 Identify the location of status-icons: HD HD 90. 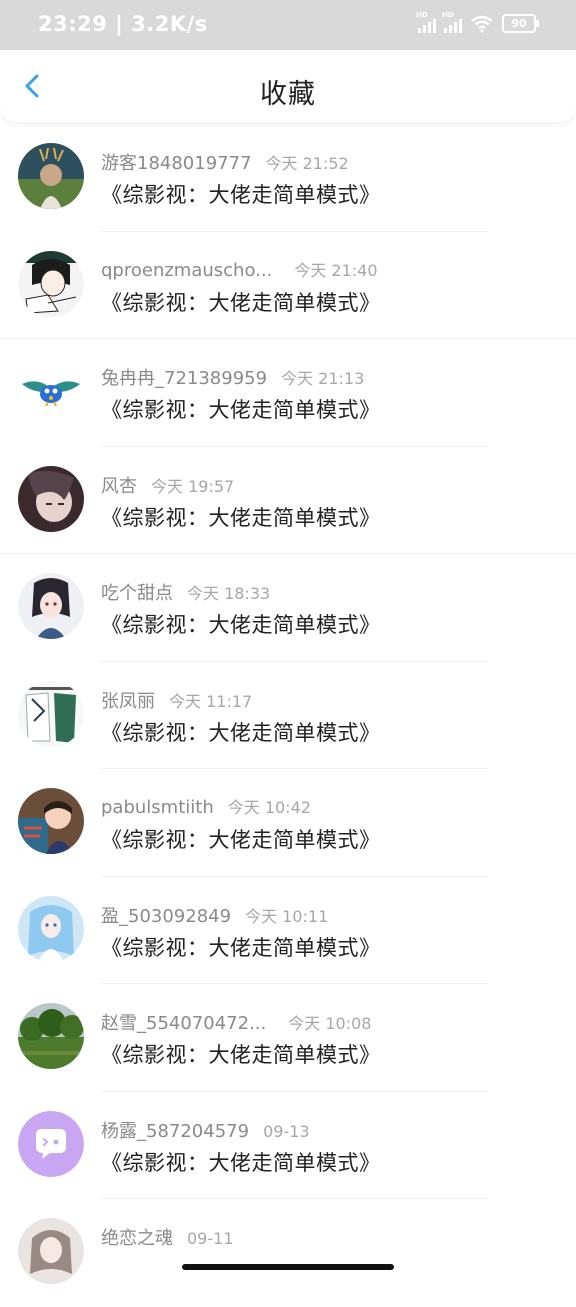
(477, 22).